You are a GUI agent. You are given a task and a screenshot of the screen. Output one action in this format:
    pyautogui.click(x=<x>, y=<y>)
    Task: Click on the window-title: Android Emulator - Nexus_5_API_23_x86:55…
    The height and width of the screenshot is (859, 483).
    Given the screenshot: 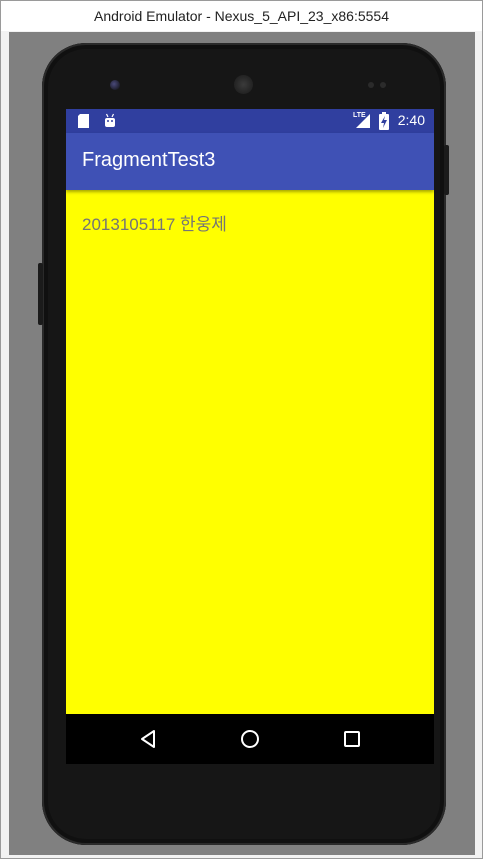 What is the action you would take?
    pyautogui.click(x=241, y=16)
    